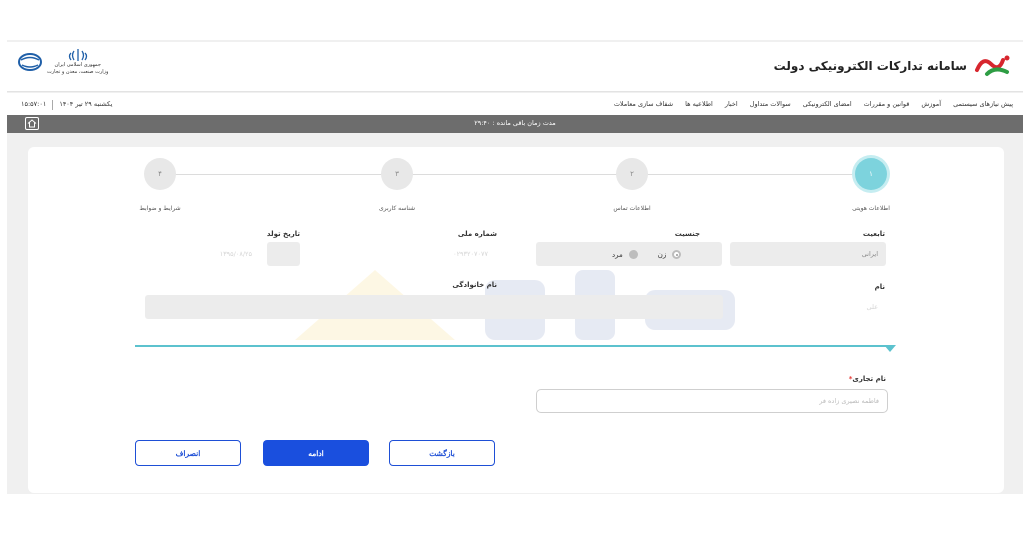 The height and width of the screenshot is (549, 1024). I want to click on divider-arrow-icon, so click(890, 348).